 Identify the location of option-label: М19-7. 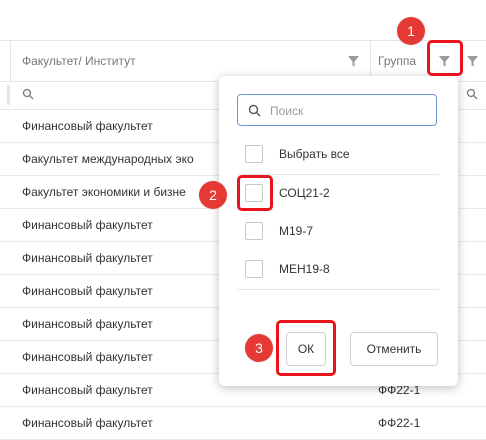
(296, 231).